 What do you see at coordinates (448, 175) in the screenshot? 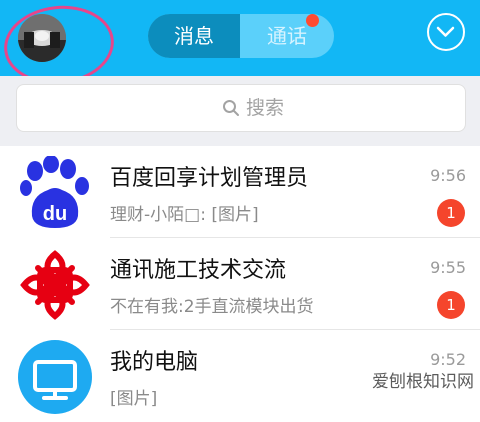
I see `conversation-time: 9:56` at bounding box center [448, 175].